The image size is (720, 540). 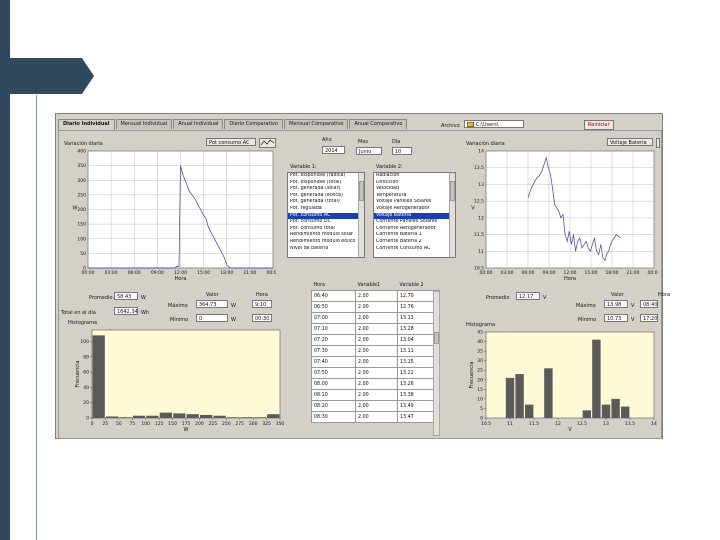 What do you see at coordinates (616, 318) in the screenshot?
I see `right-minimo-field: 10.73` at bounding box center [616, 318].